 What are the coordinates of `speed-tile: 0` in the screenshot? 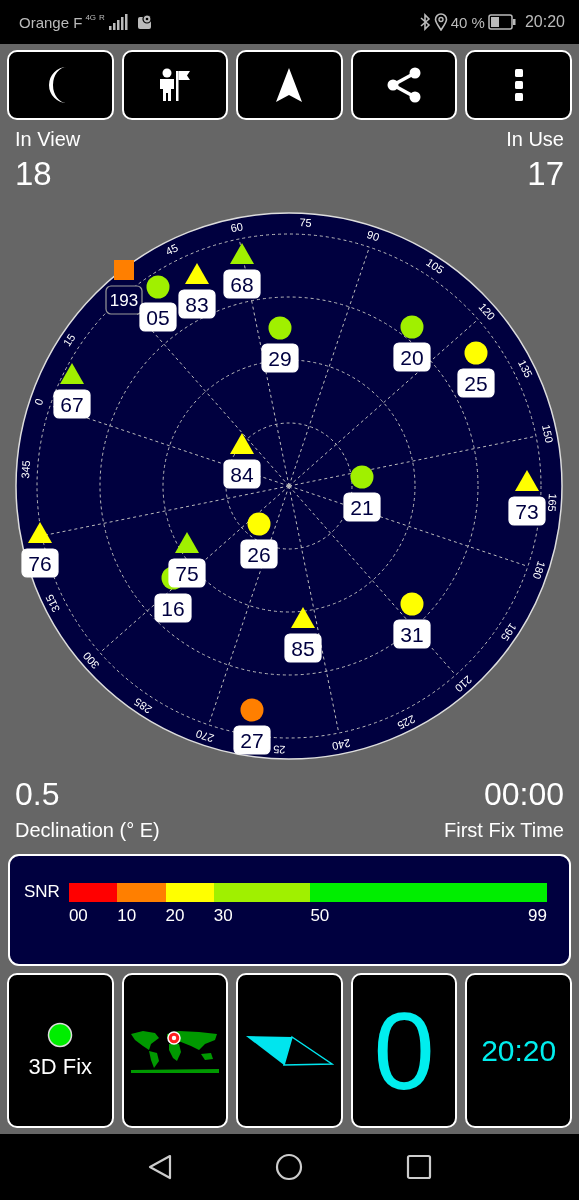 It's located at (404, 1050).